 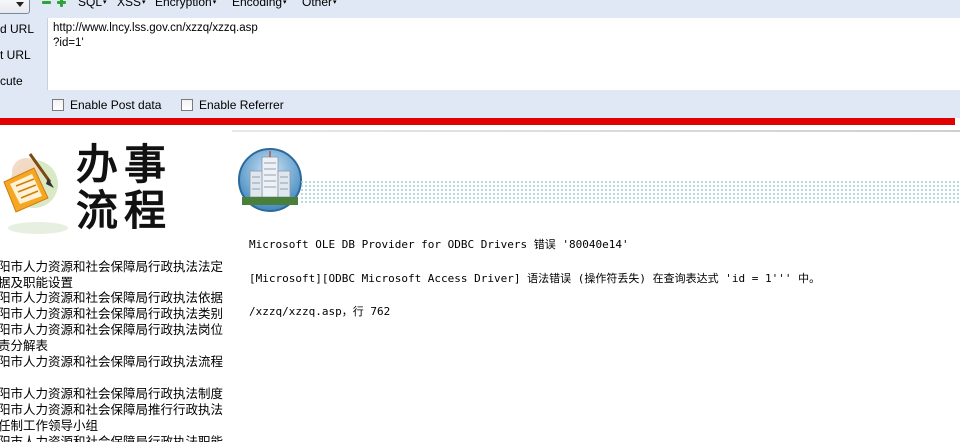 I want to click on plus-icon, so click(x=61, y=3).